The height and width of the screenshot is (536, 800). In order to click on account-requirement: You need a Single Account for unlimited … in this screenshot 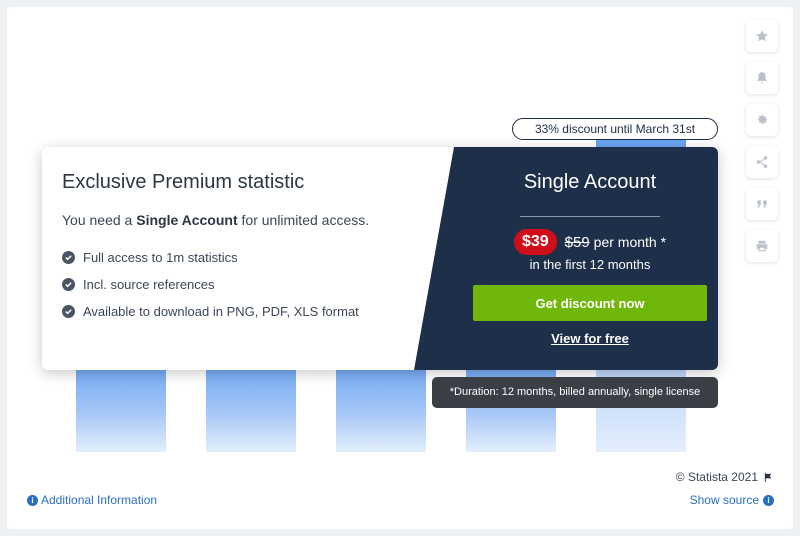, I will do `click(242, 220)`.